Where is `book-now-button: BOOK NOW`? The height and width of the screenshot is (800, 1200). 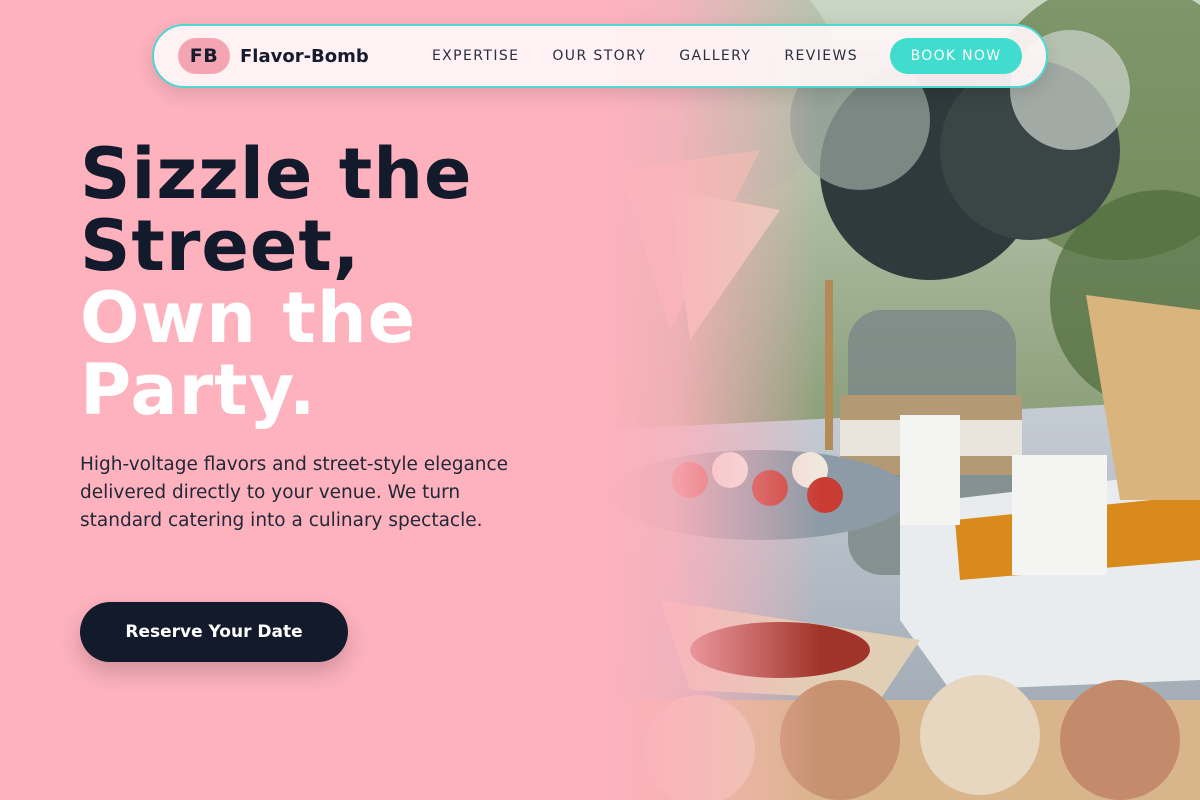 book-now-button: BOOK NOW is located at coordinates (956, 56).